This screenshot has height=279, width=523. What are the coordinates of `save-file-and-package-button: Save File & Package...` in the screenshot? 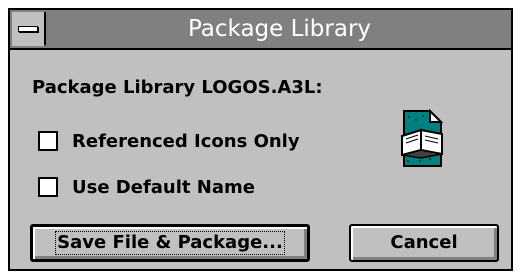 It's located at (170, 243).